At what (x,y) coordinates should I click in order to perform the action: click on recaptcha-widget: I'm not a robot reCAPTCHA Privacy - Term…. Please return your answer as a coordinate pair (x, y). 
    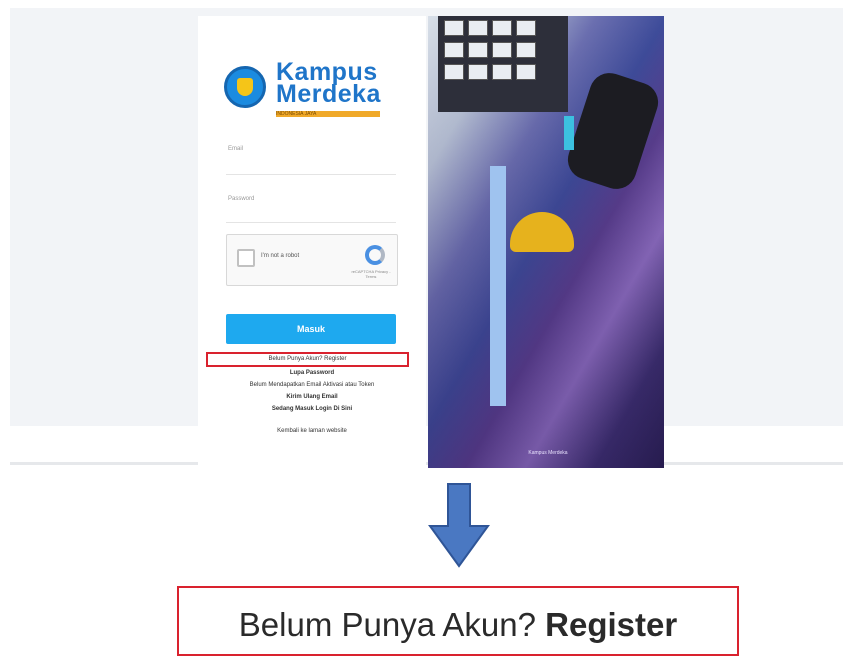
    Looking at the image, I should click on (312, 260).